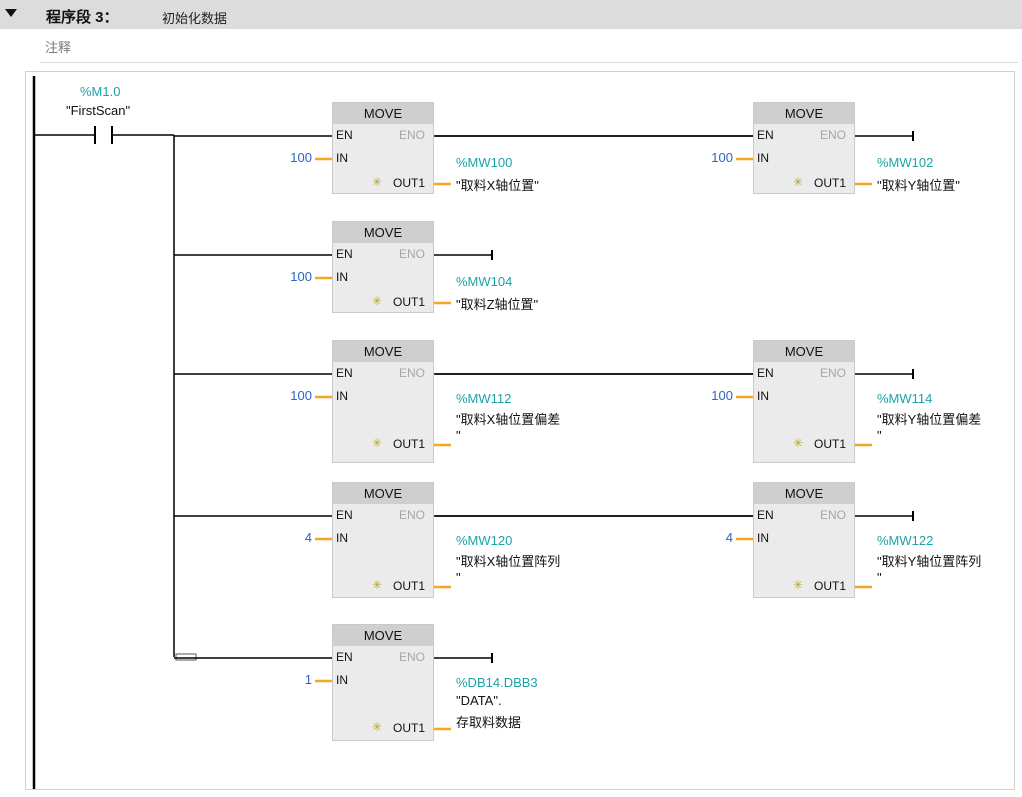  What do you see at coordinates (483, 398) in the screenshot?
I see `out-address: %MW112` at bounding box center [483, 398].